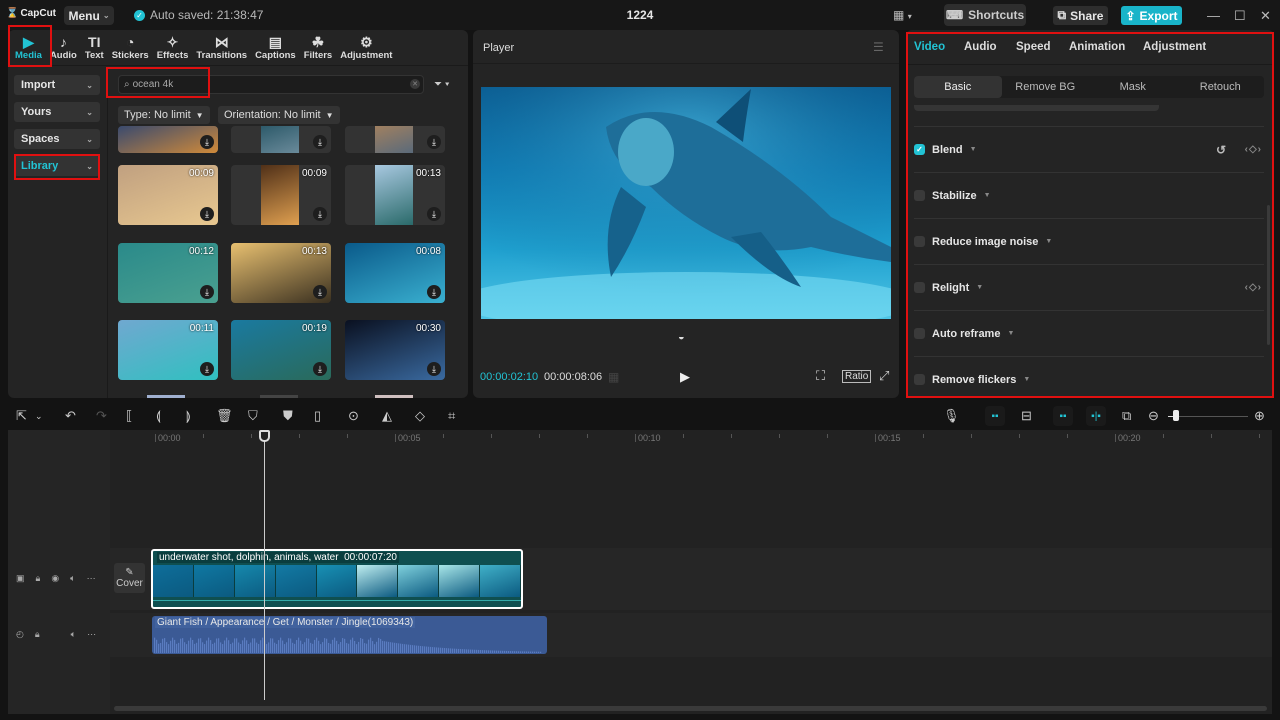 The width and height of the screenshot is (1280, 720). I want to click on shortcuts-button: ⌨ Shortcuts, so click(985, 15).